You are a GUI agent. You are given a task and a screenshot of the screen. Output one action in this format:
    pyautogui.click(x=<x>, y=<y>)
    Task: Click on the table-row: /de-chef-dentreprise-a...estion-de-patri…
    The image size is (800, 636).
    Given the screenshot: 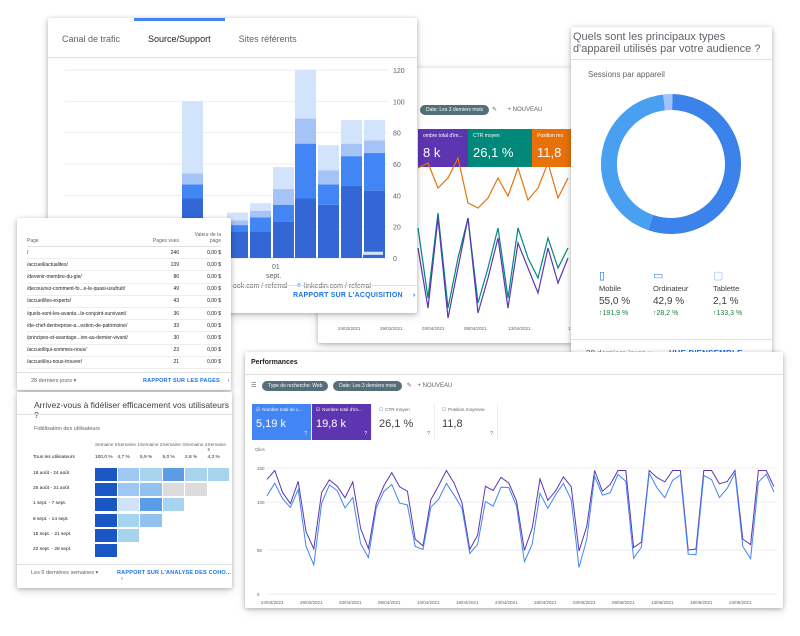 What is the action you would take?
    pyautogui.click(x=124, y=326)
    